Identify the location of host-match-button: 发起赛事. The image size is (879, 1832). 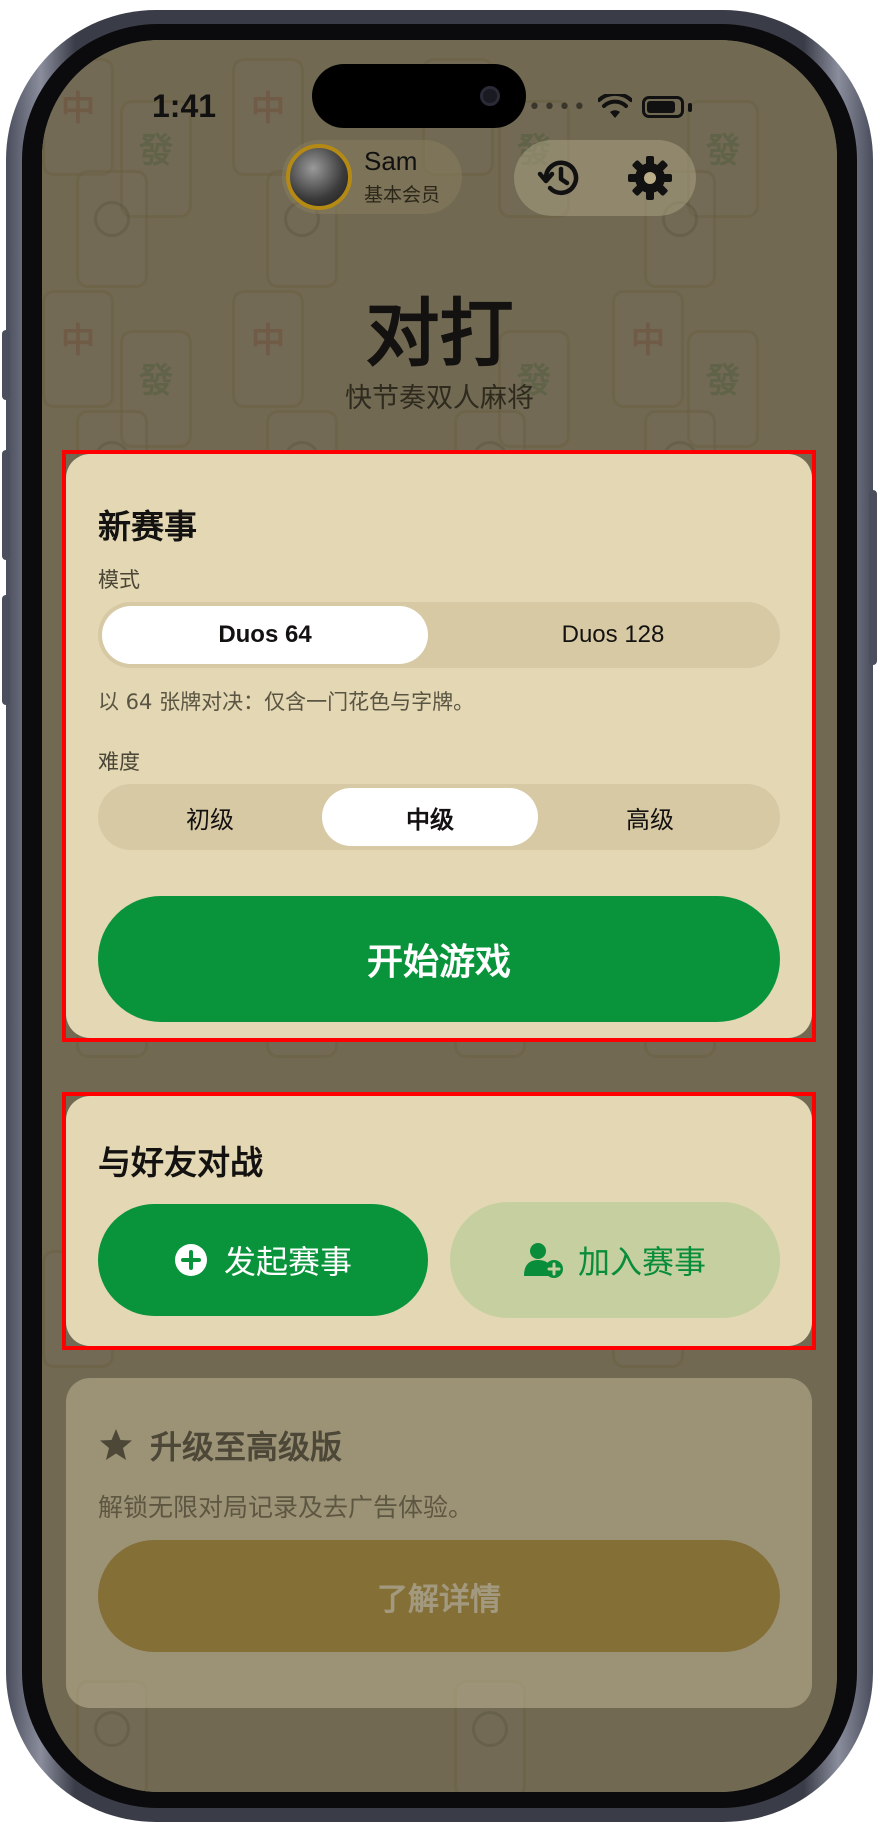
(263, 1260).